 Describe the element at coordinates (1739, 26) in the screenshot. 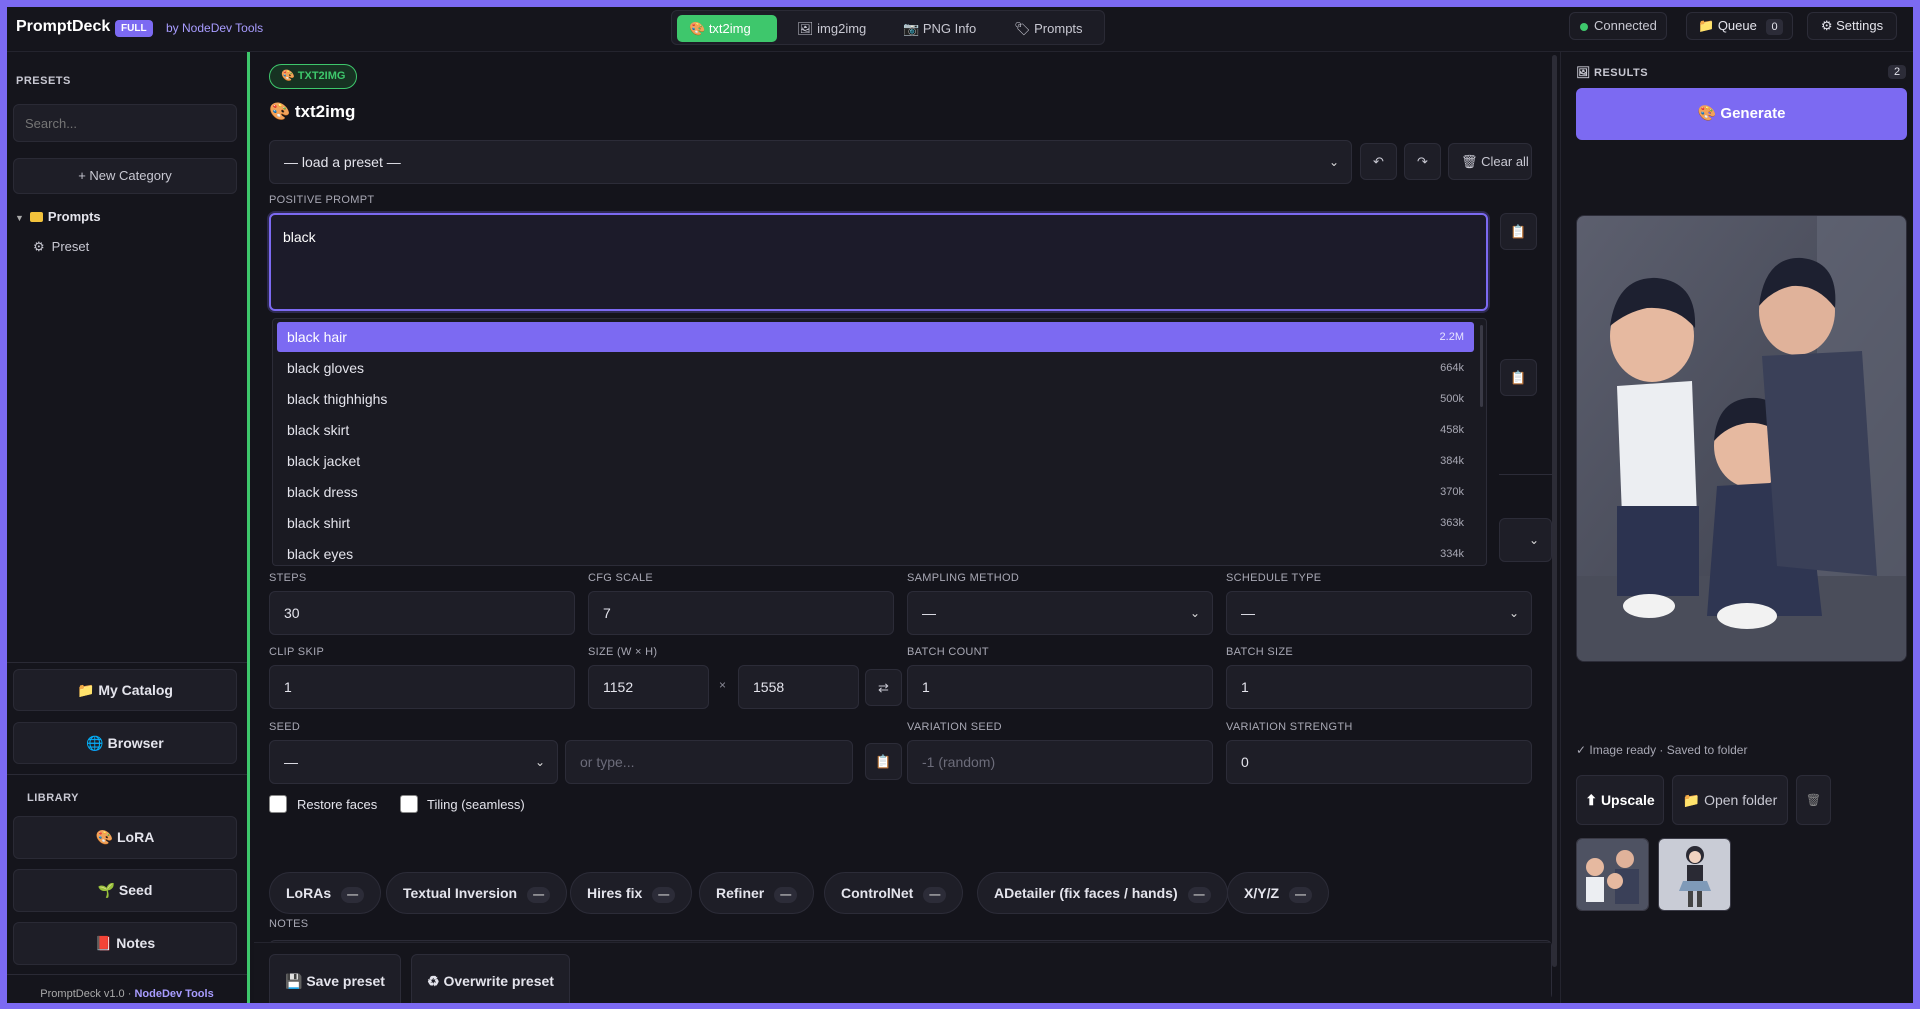

I see `queue-button: 📁 Queue 0` at that location.